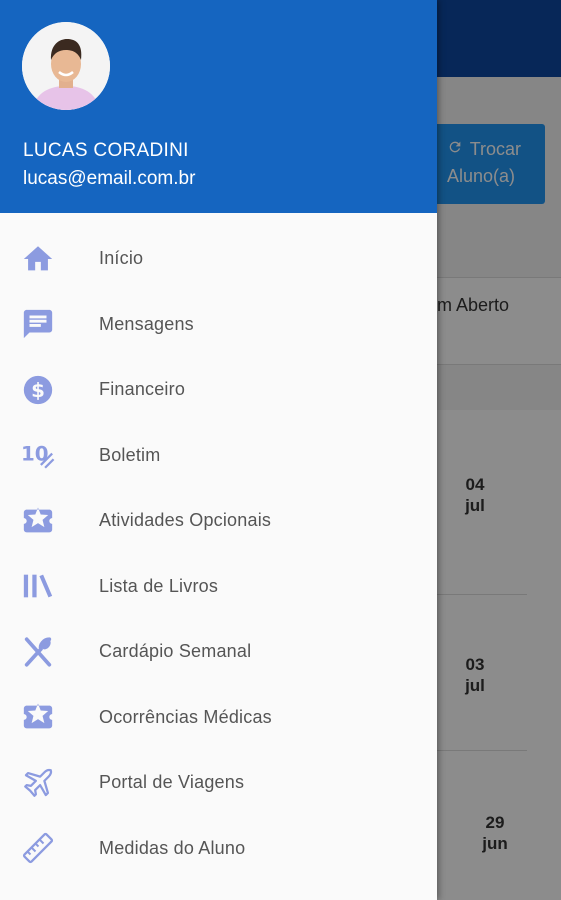 The width and height of the screenshot is (561, 900). I want to click on avatar, so click(66, 66).